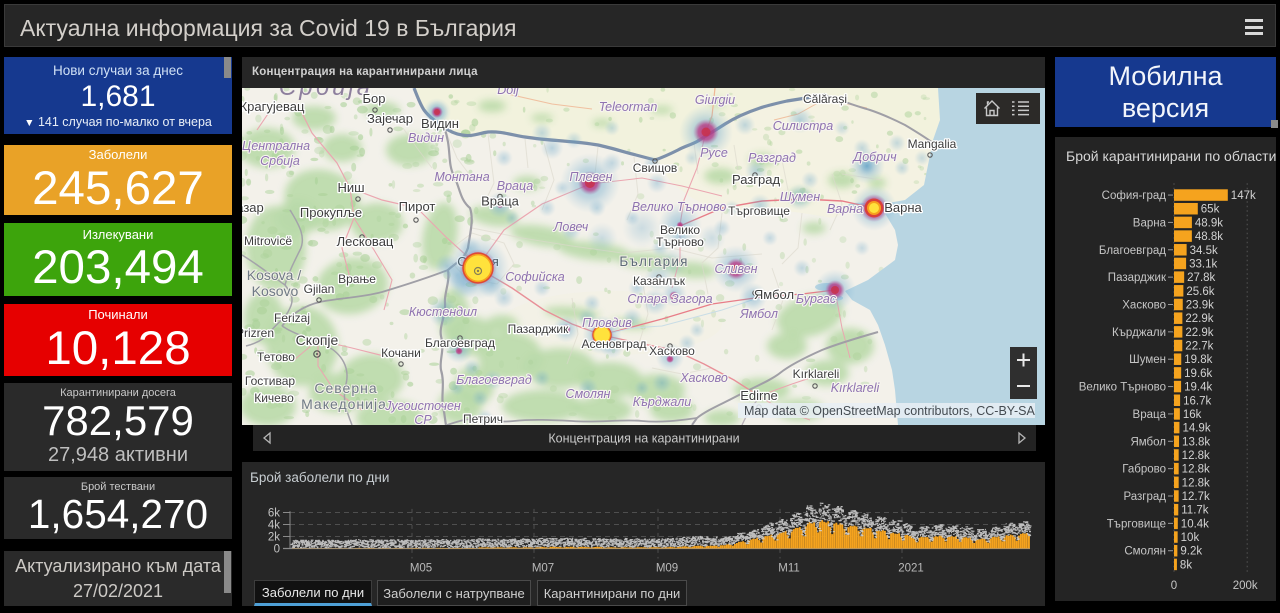 Image resolution: width=1280 pixels, height=613 pixels. Describe the element at coordinates (1186, 565) in the screenshot. I see `svg-text: 8k` at that location.